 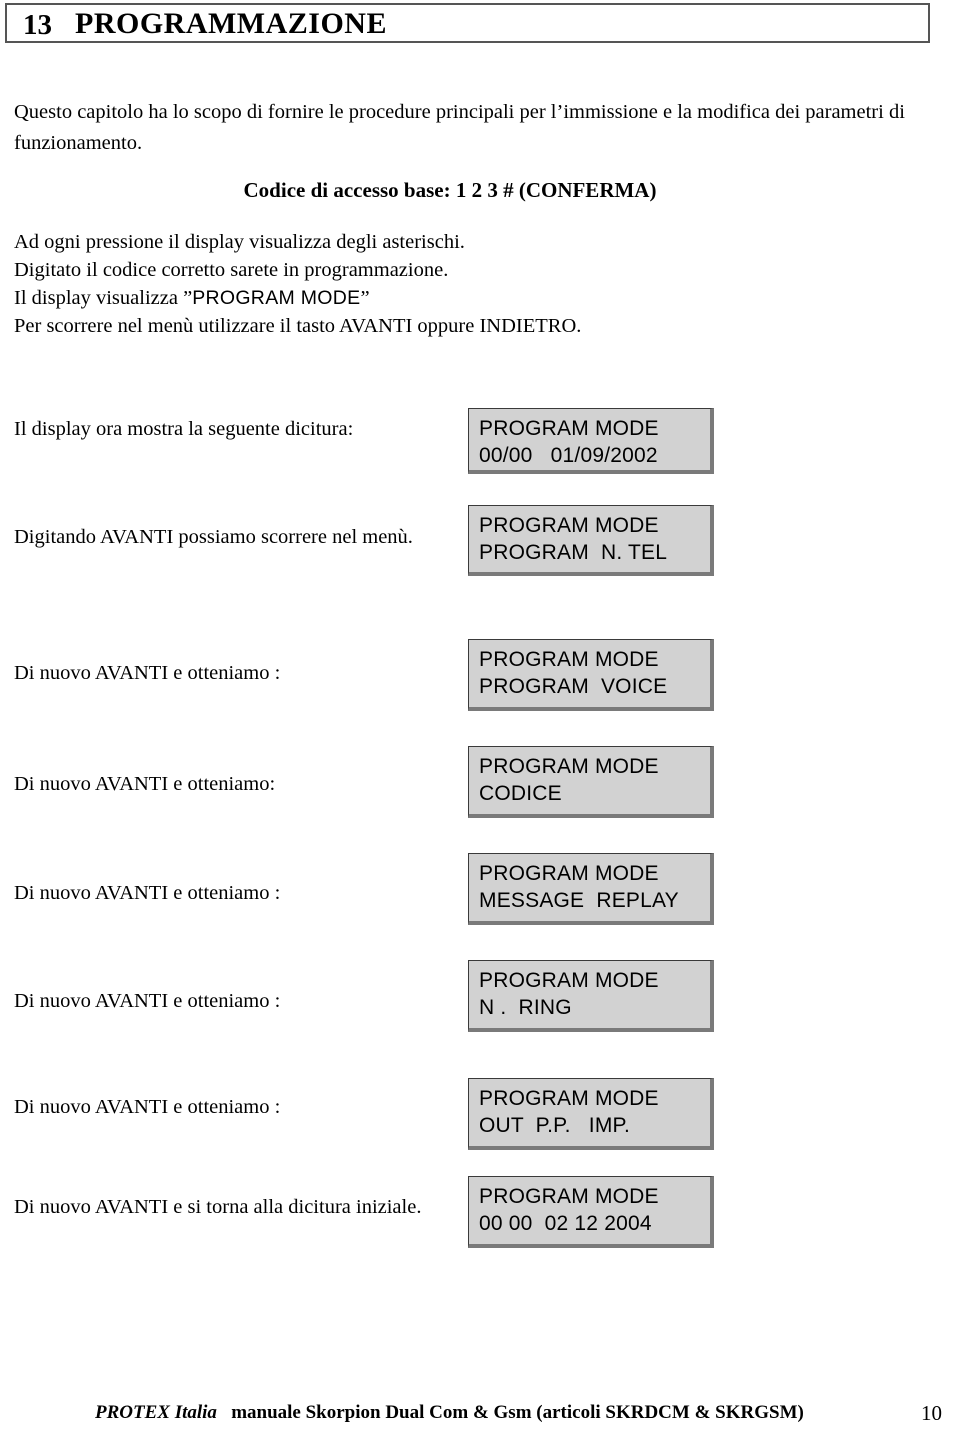 I want to click on step-line-3: Il display visualizza ”PROGRAM MODE”, so click(x=394, y=298).